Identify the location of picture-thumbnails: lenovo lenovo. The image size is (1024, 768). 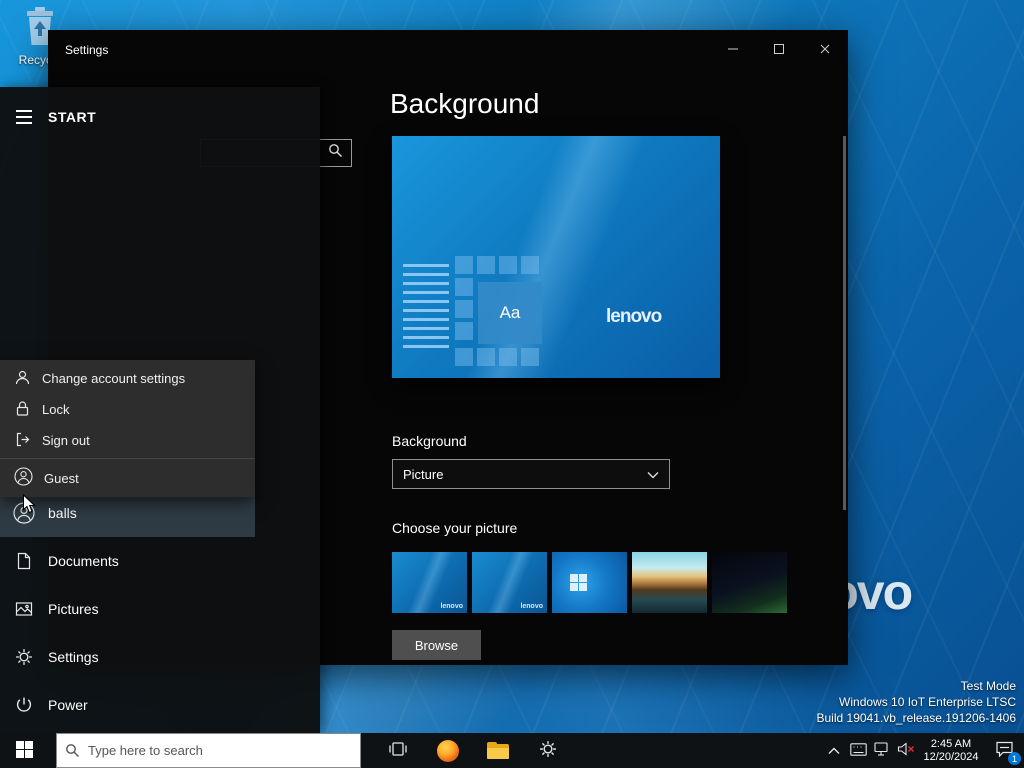
(589, 582).